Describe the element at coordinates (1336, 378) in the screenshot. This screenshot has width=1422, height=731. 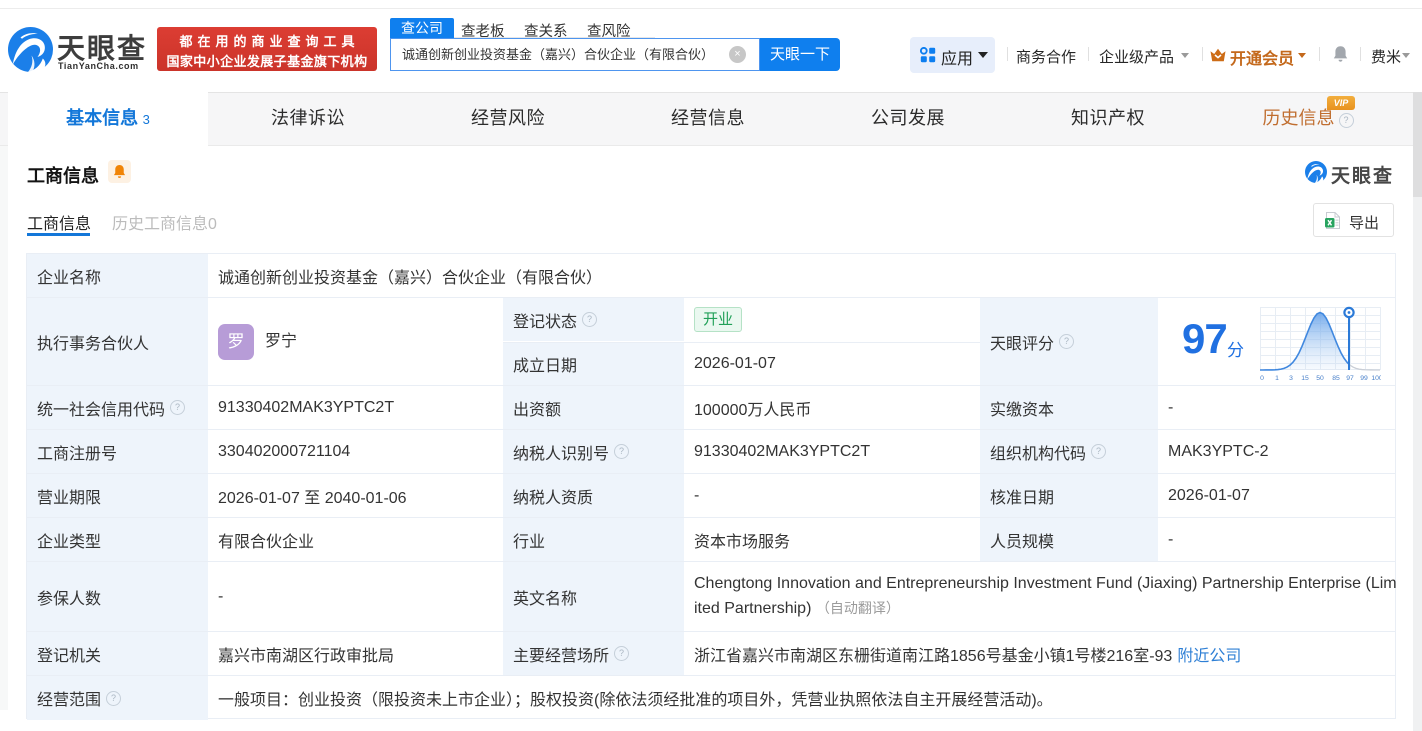
I see `svg-text: 85` at that location.